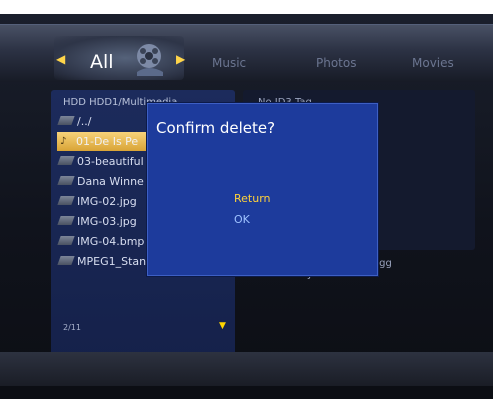 The width and height of the screenshot is (493, 399). Describe the element at coordinates (229, 63) in the screenshot. I see `tab-music: Music` at that location.